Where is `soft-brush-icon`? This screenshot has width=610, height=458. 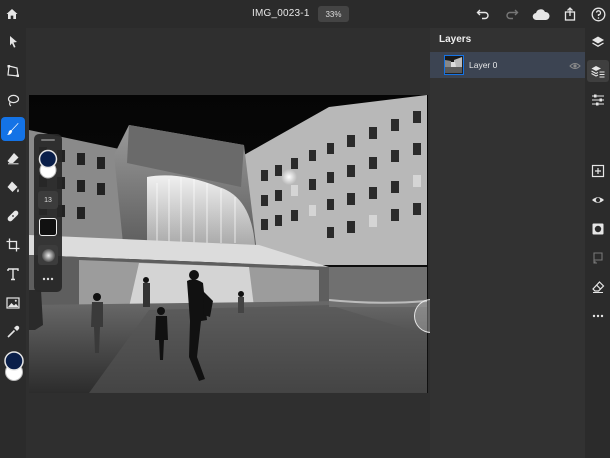
soft-brush-icon is located at coordinates (48, 255).